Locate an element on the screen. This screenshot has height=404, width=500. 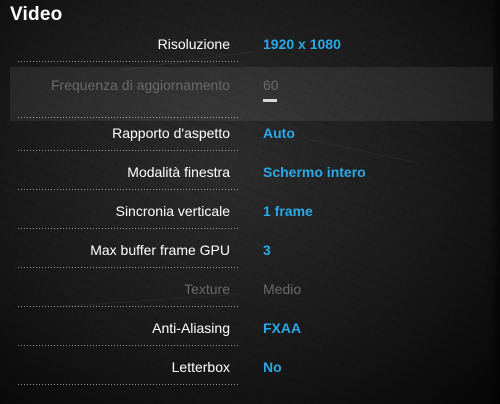
setting-label: Max buffer frame GPU is located at coordinates (160, 250).